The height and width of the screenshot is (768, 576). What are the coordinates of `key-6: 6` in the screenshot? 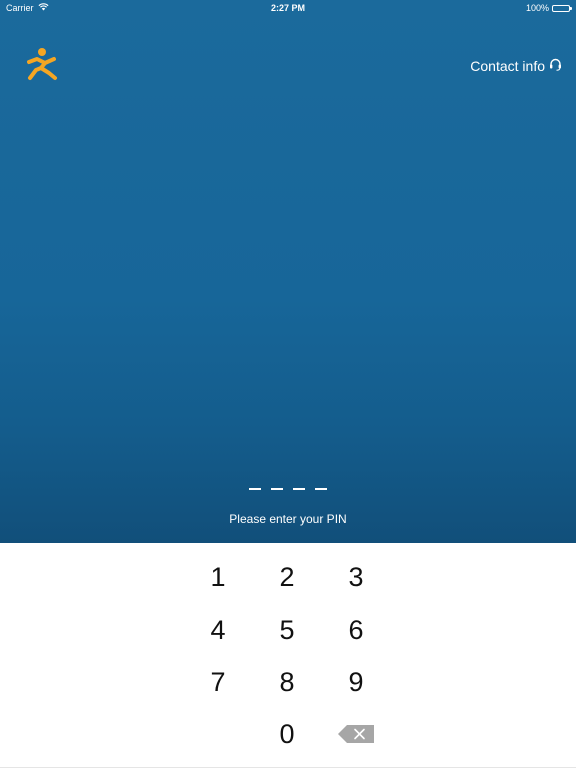 It's located at (356, 630).